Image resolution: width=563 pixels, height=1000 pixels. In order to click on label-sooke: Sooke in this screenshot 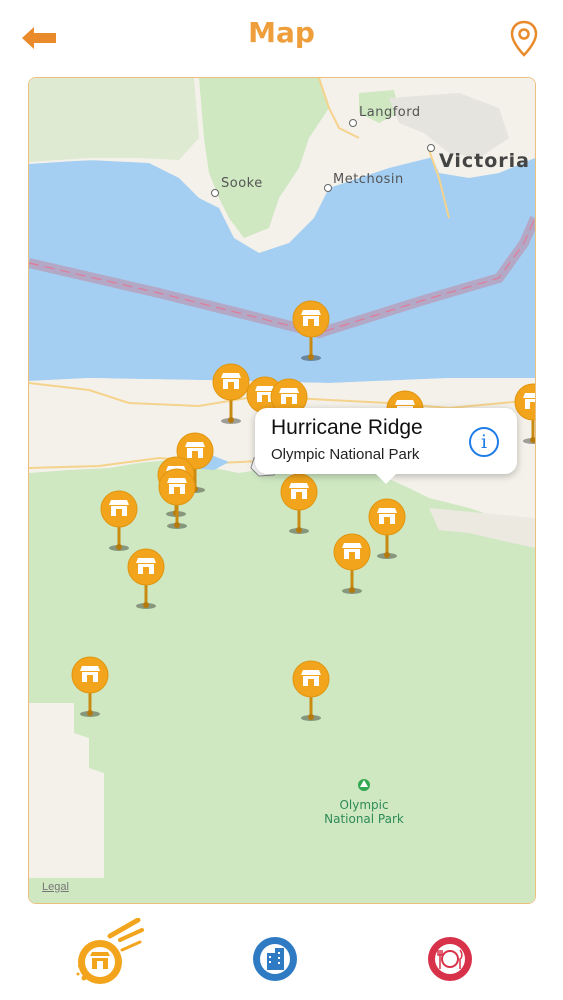, I will do `click(242, 183)`.